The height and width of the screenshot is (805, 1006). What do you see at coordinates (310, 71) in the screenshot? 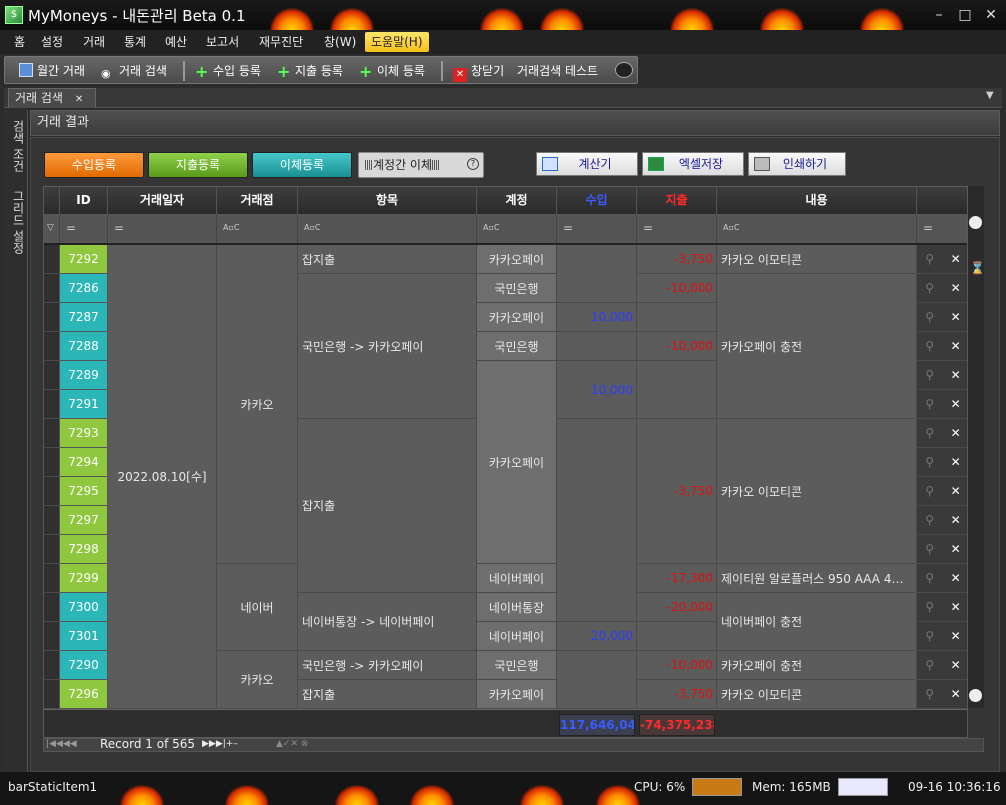
I see `expense-register-button: + 지출 등록` at bounding box center [310, 71].